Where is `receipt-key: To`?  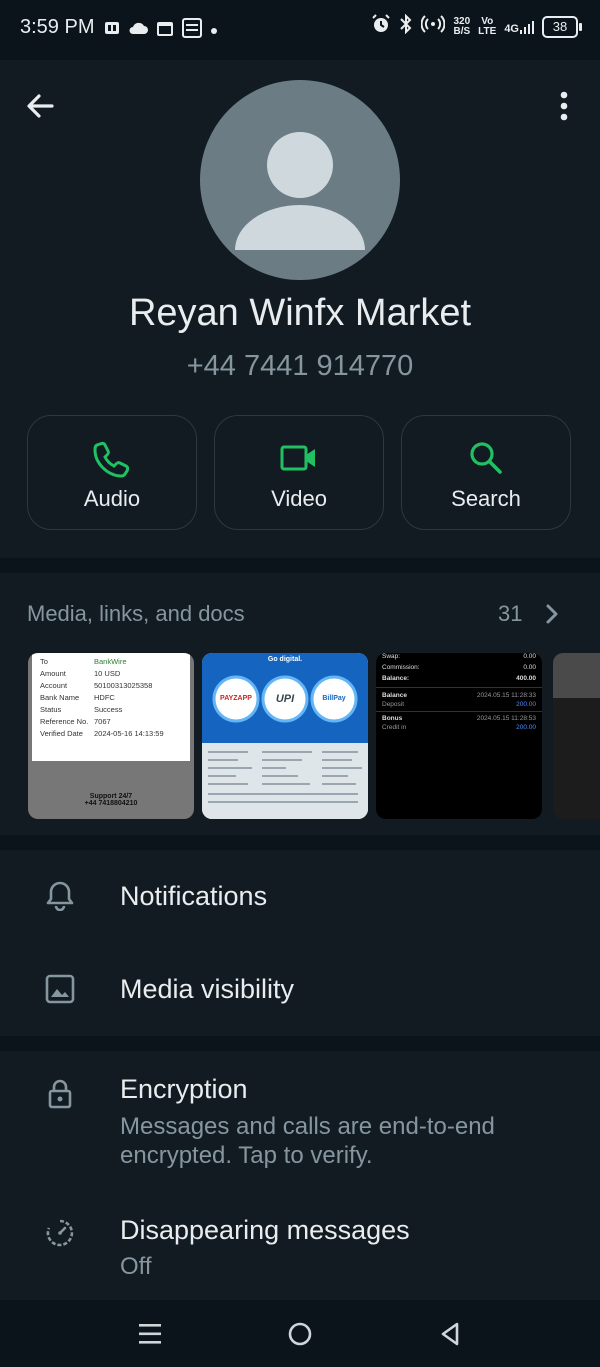 receipt-key: To is located at coordinates (44, 661).